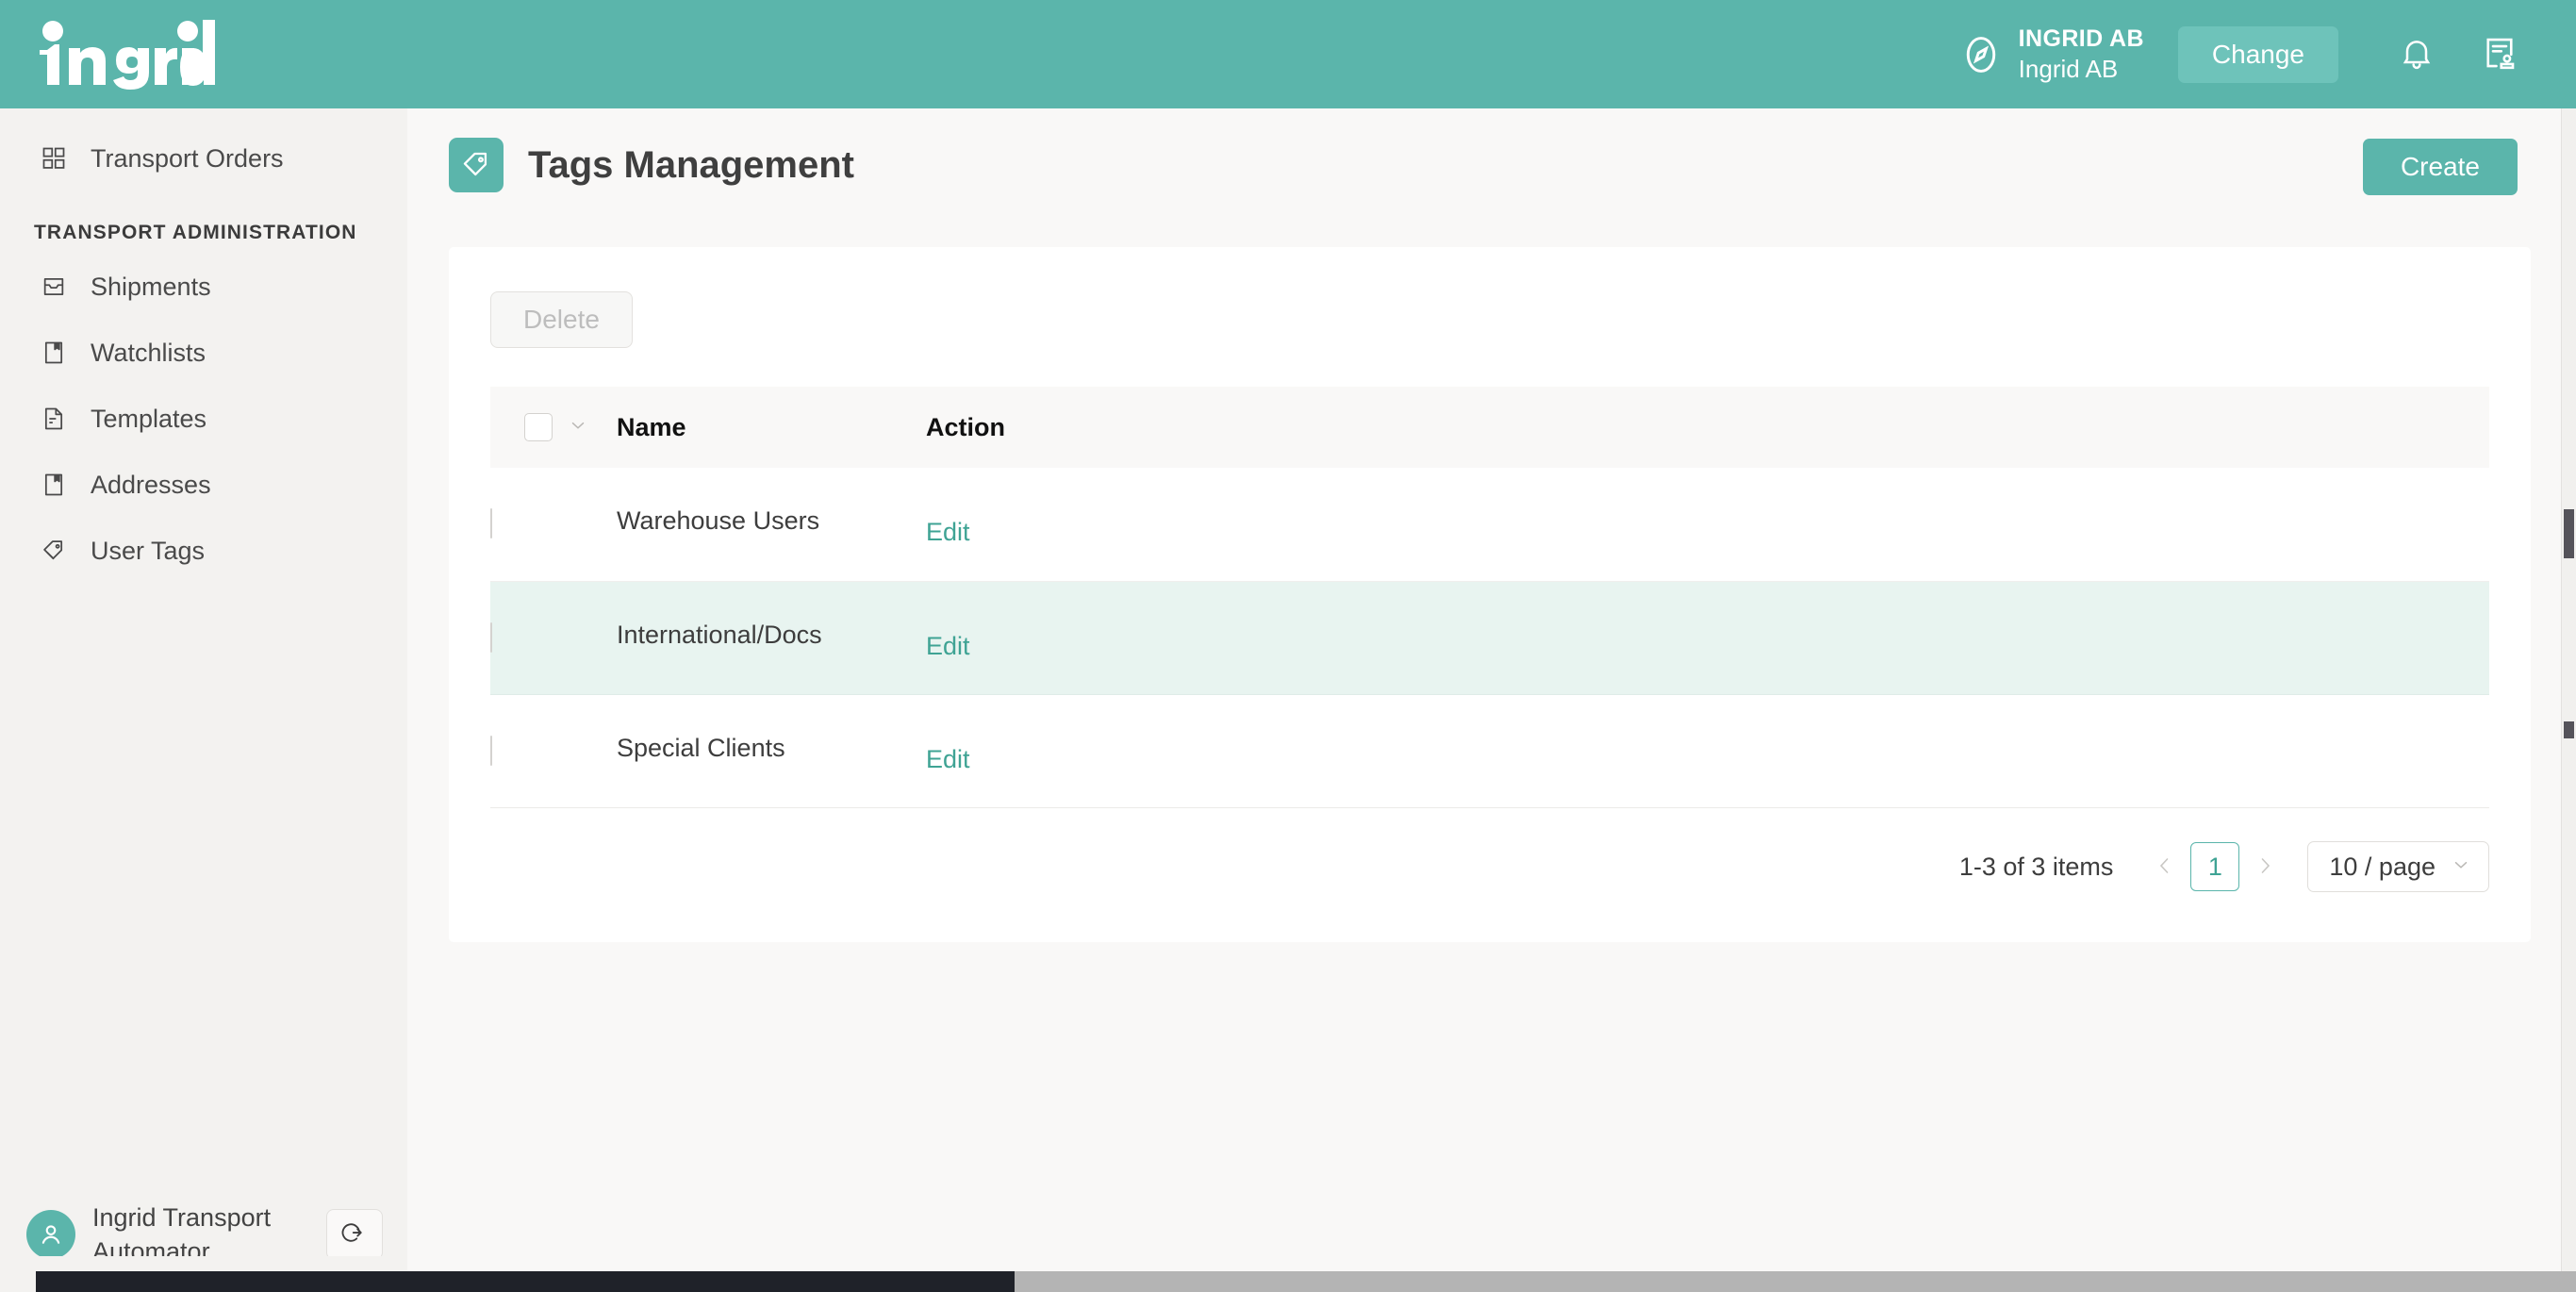 The width and height of the screenshot is (2576, 1292). Describe the element at coordinates (719, 634) in the screenshot. I see `tag-name: International/Docs` at that location.